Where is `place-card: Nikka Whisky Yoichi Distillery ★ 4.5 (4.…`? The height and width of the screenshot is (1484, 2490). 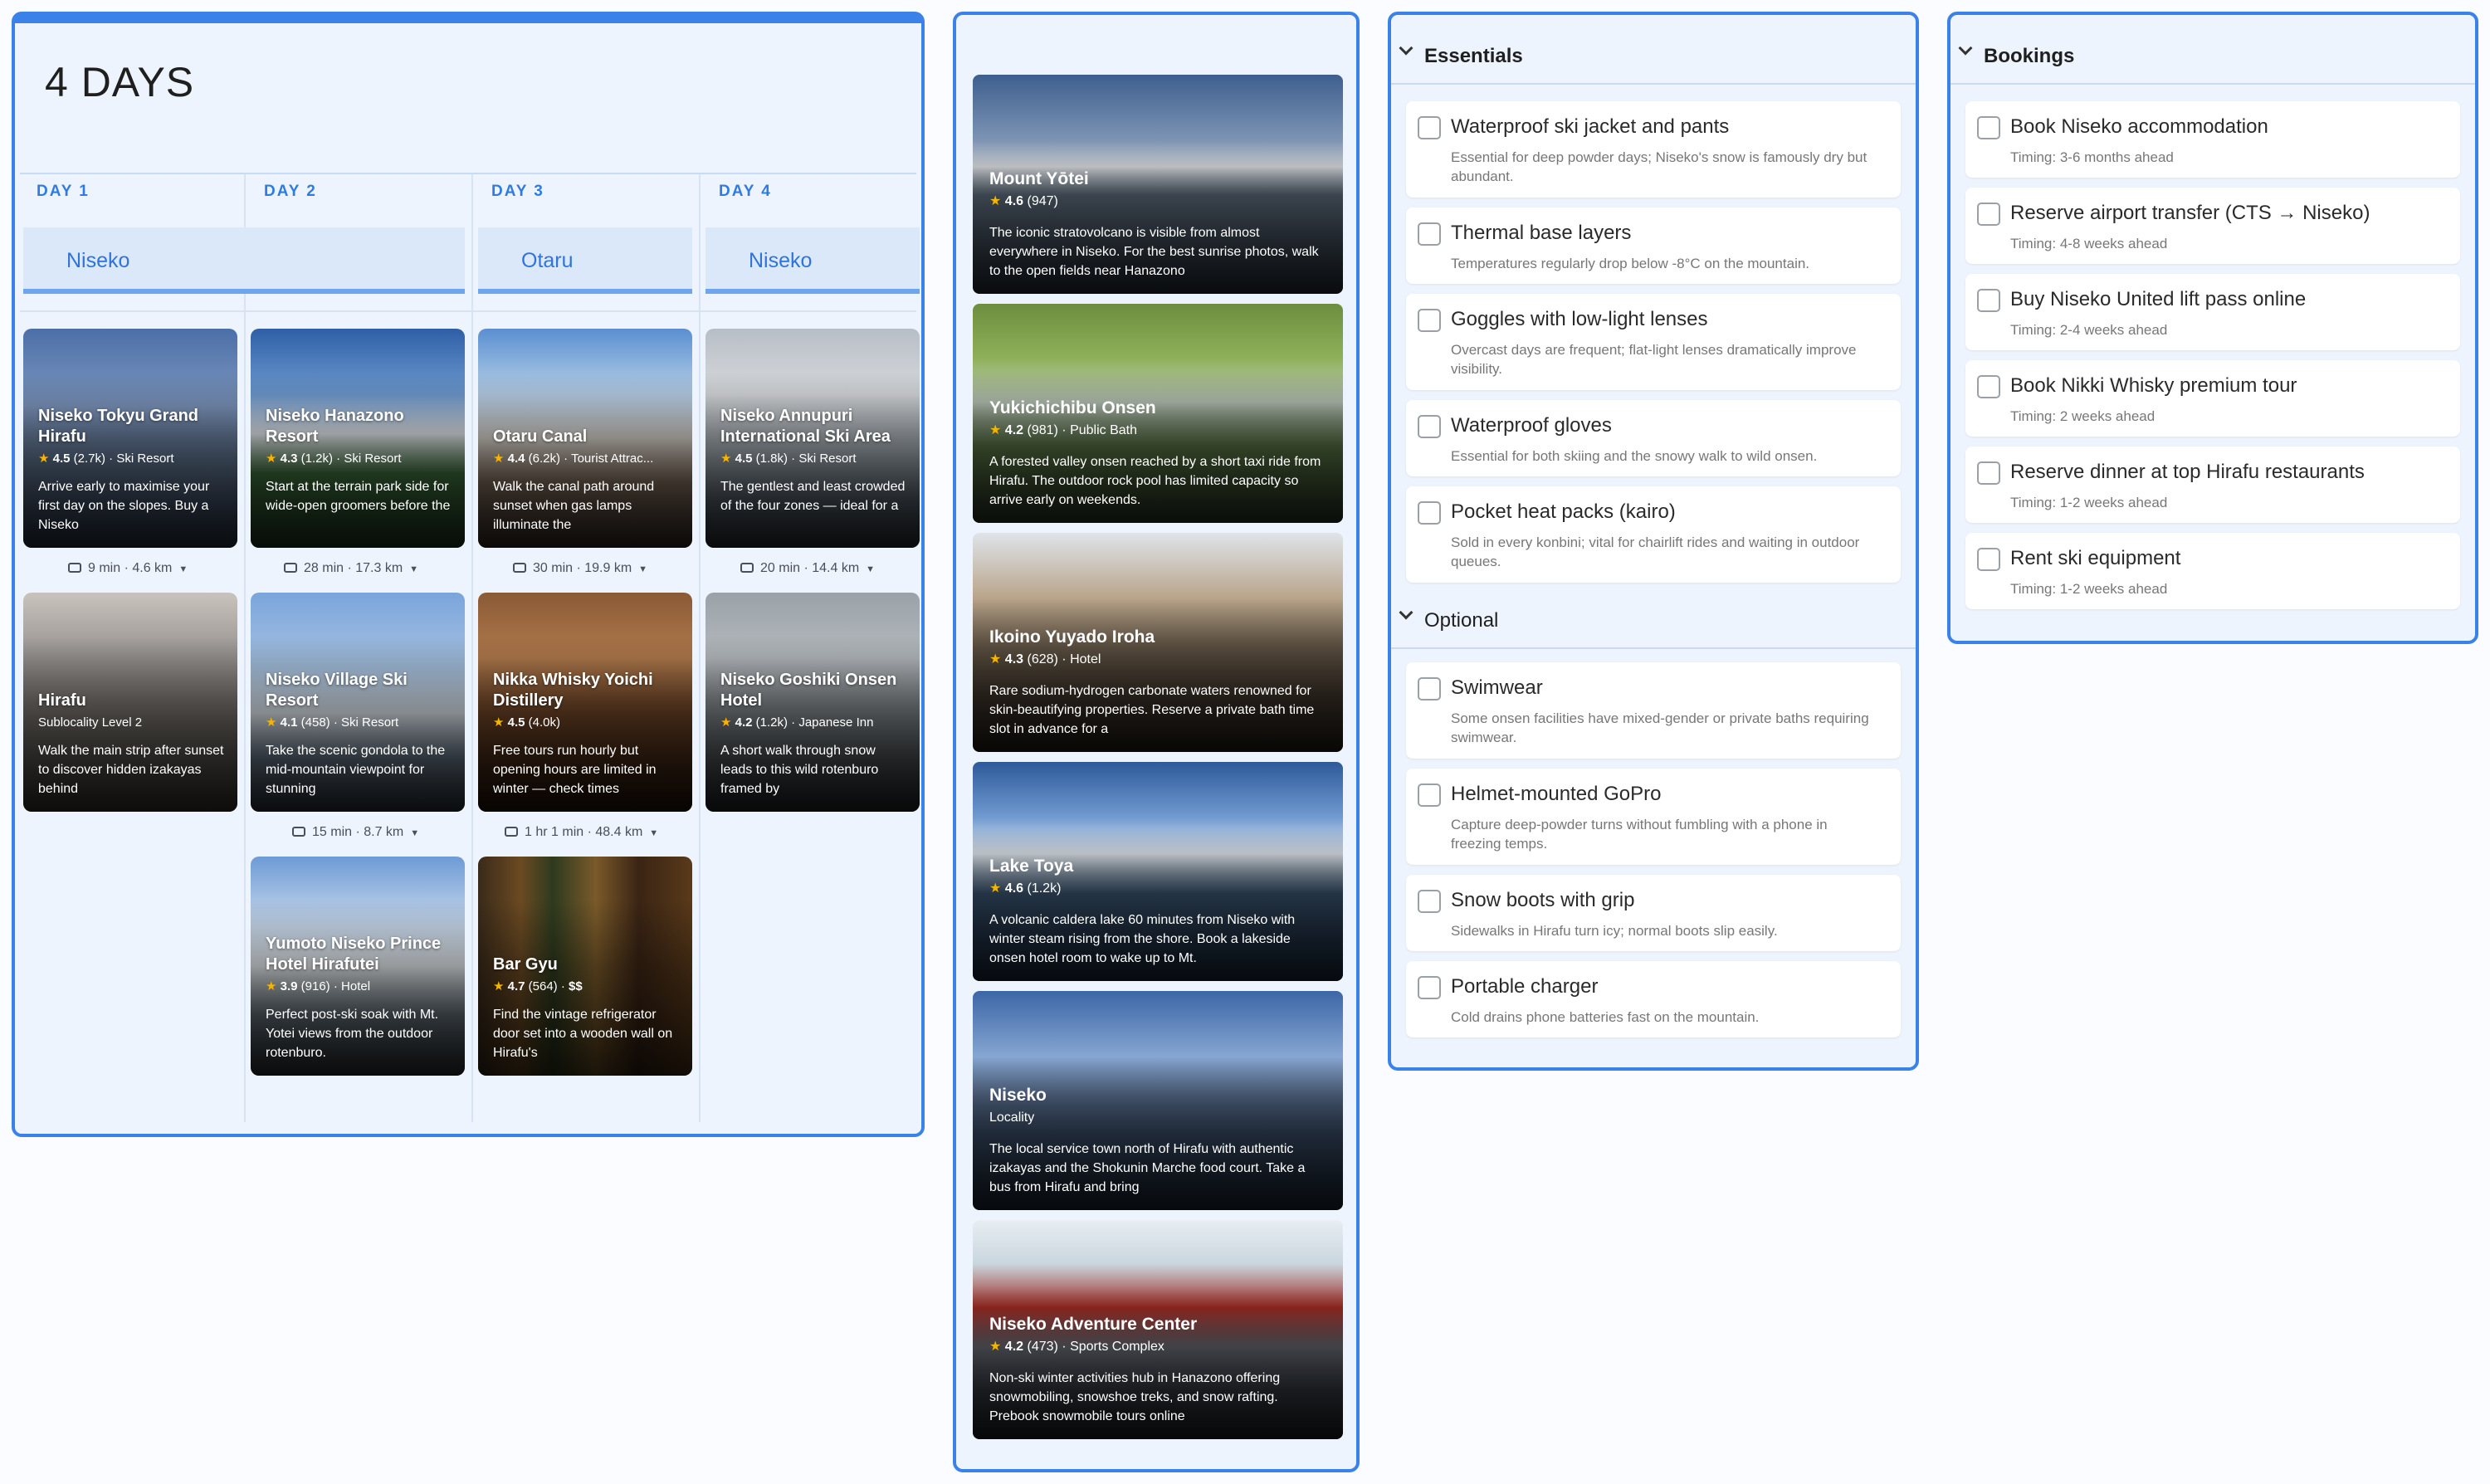
place-card: Nikka Whisky Yoichi Distillery ★ 4.5 (4.… is located at coordinates (585, 702).